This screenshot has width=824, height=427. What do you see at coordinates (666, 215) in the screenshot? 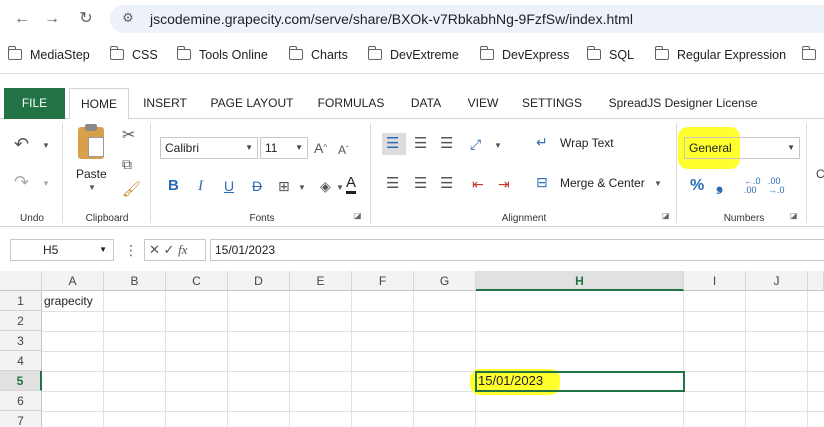
I see `alignment-launcher-icon: ◪` at bounding box center [666, 215].